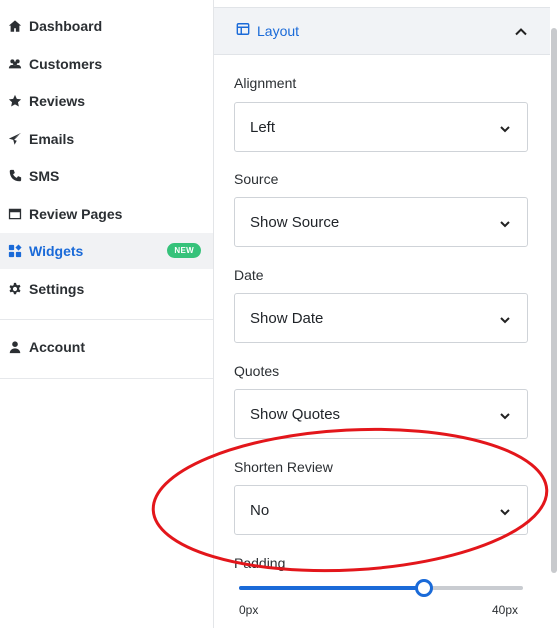  What do you see at coordinates (243, 31) in the screenshot?
I see `layout-icon` at bounding box center [243, 31].